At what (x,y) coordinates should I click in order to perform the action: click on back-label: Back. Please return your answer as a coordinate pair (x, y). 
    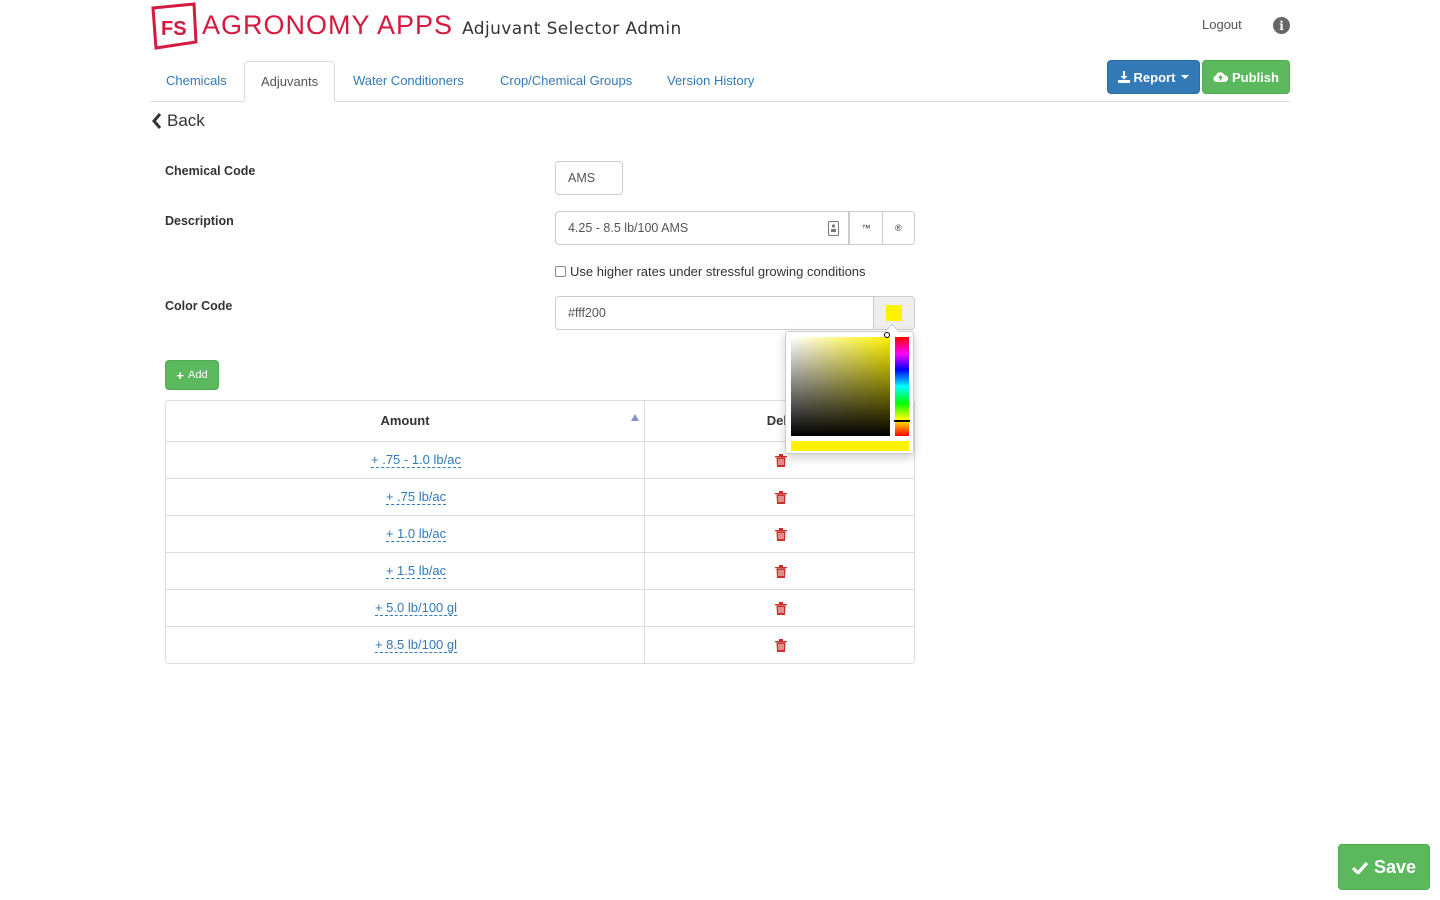
    Looking at the image, I should click on (186, 120).